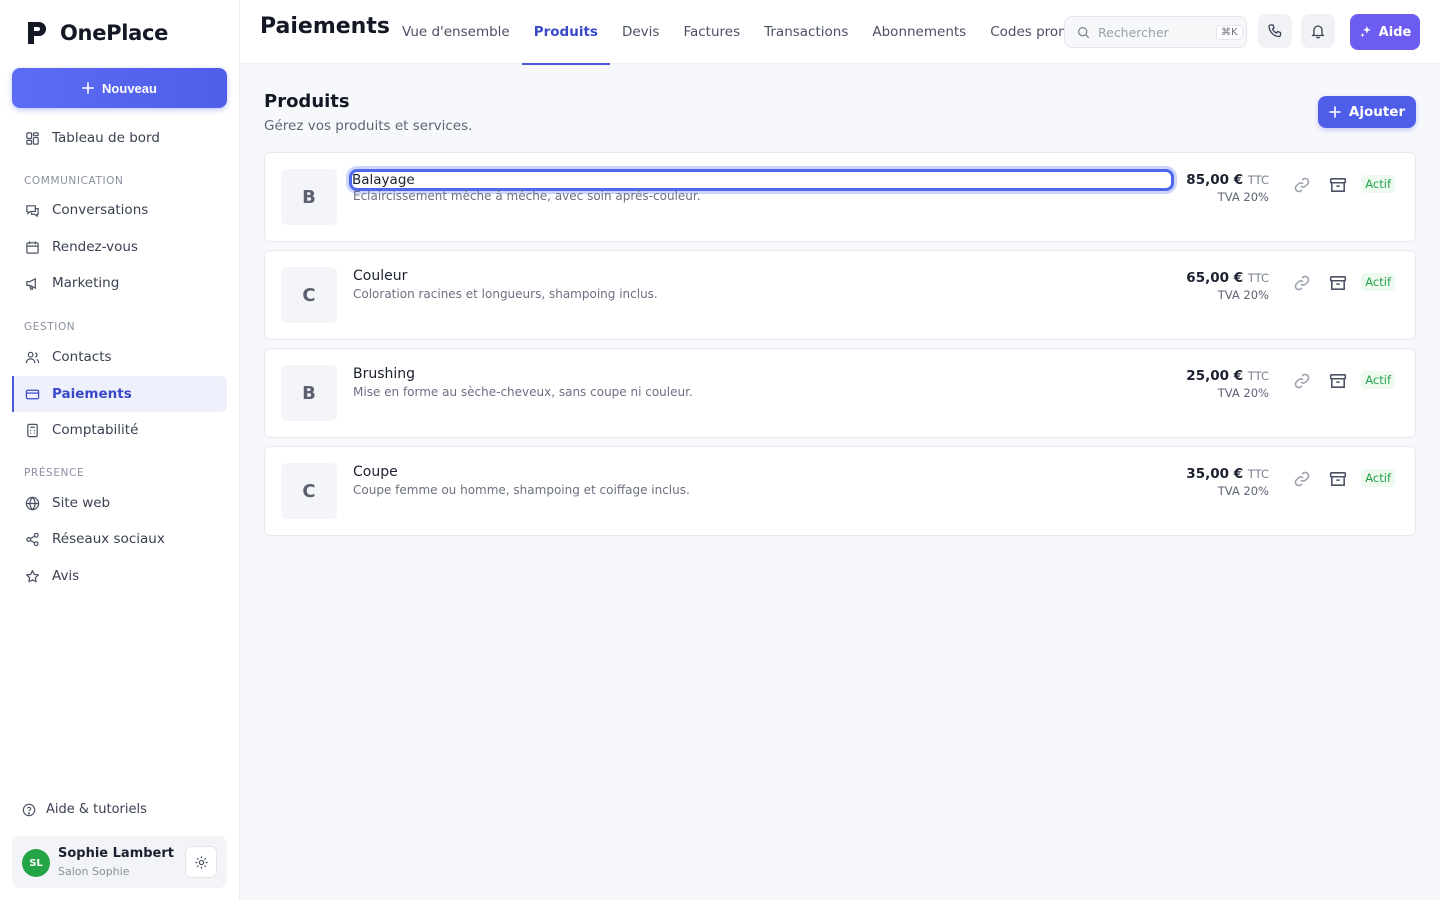 The width and height of the screenshot is (1440, 900). I want to click on price-amount: 85,00 €, so click(1215, 180).